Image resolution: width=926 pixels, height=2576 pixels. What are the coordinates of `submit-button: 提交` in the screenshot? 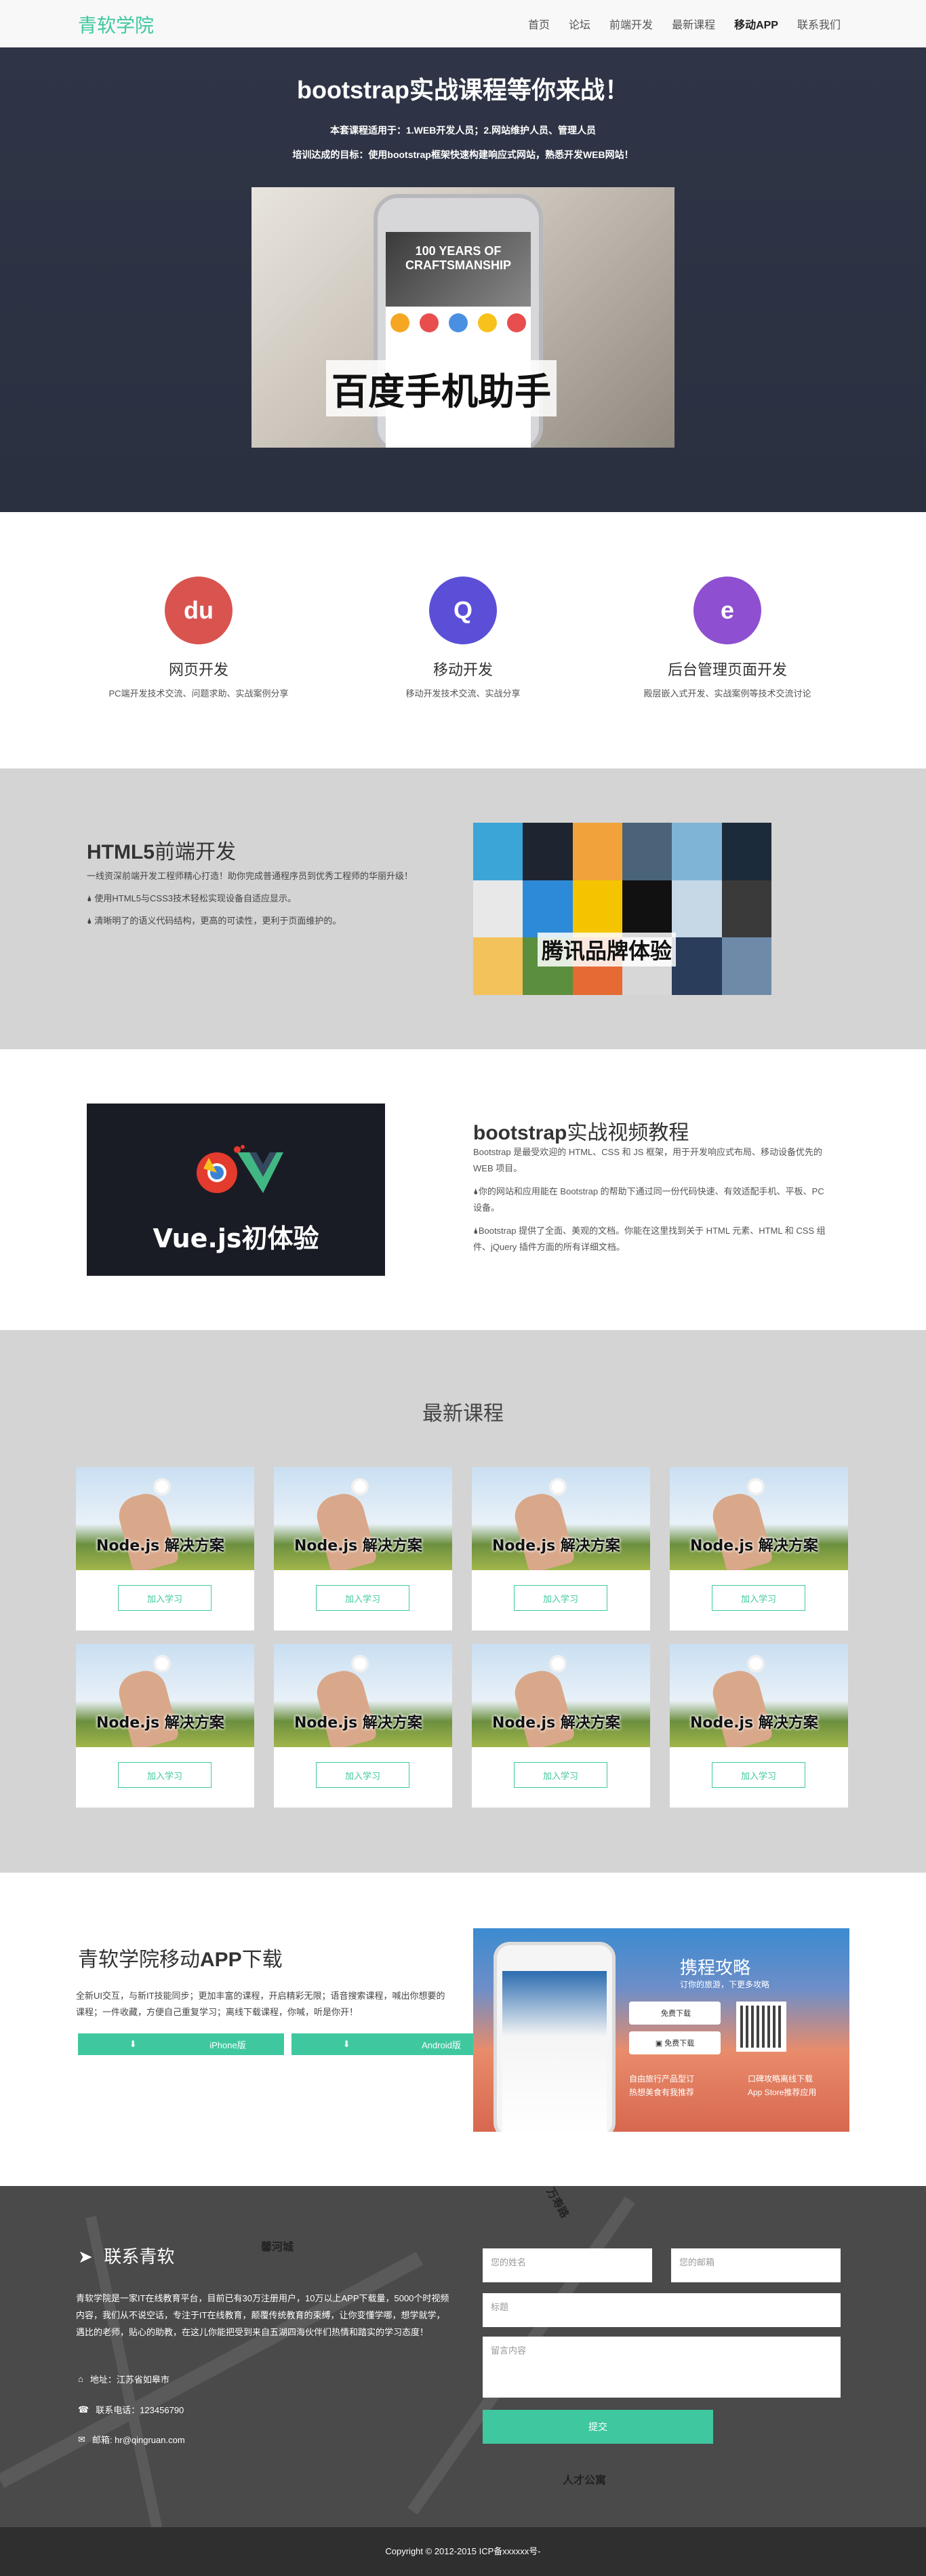 It's located at (598, 2427).